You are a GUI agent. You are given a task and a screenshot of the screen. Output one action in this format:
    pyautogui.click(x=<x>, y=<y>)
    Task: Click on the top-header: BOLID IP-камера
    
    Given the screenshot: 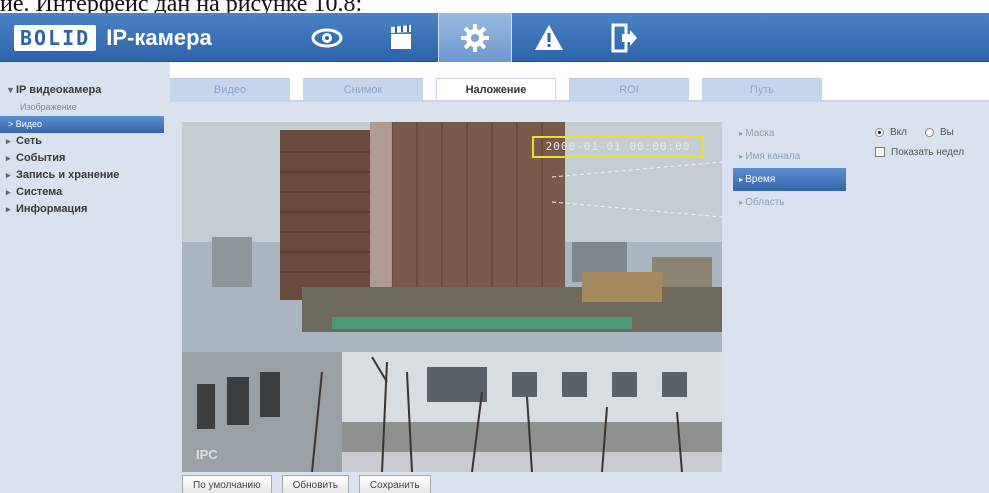 What is the action you would take?
    pyautogui.click(x=494, y=37)
    